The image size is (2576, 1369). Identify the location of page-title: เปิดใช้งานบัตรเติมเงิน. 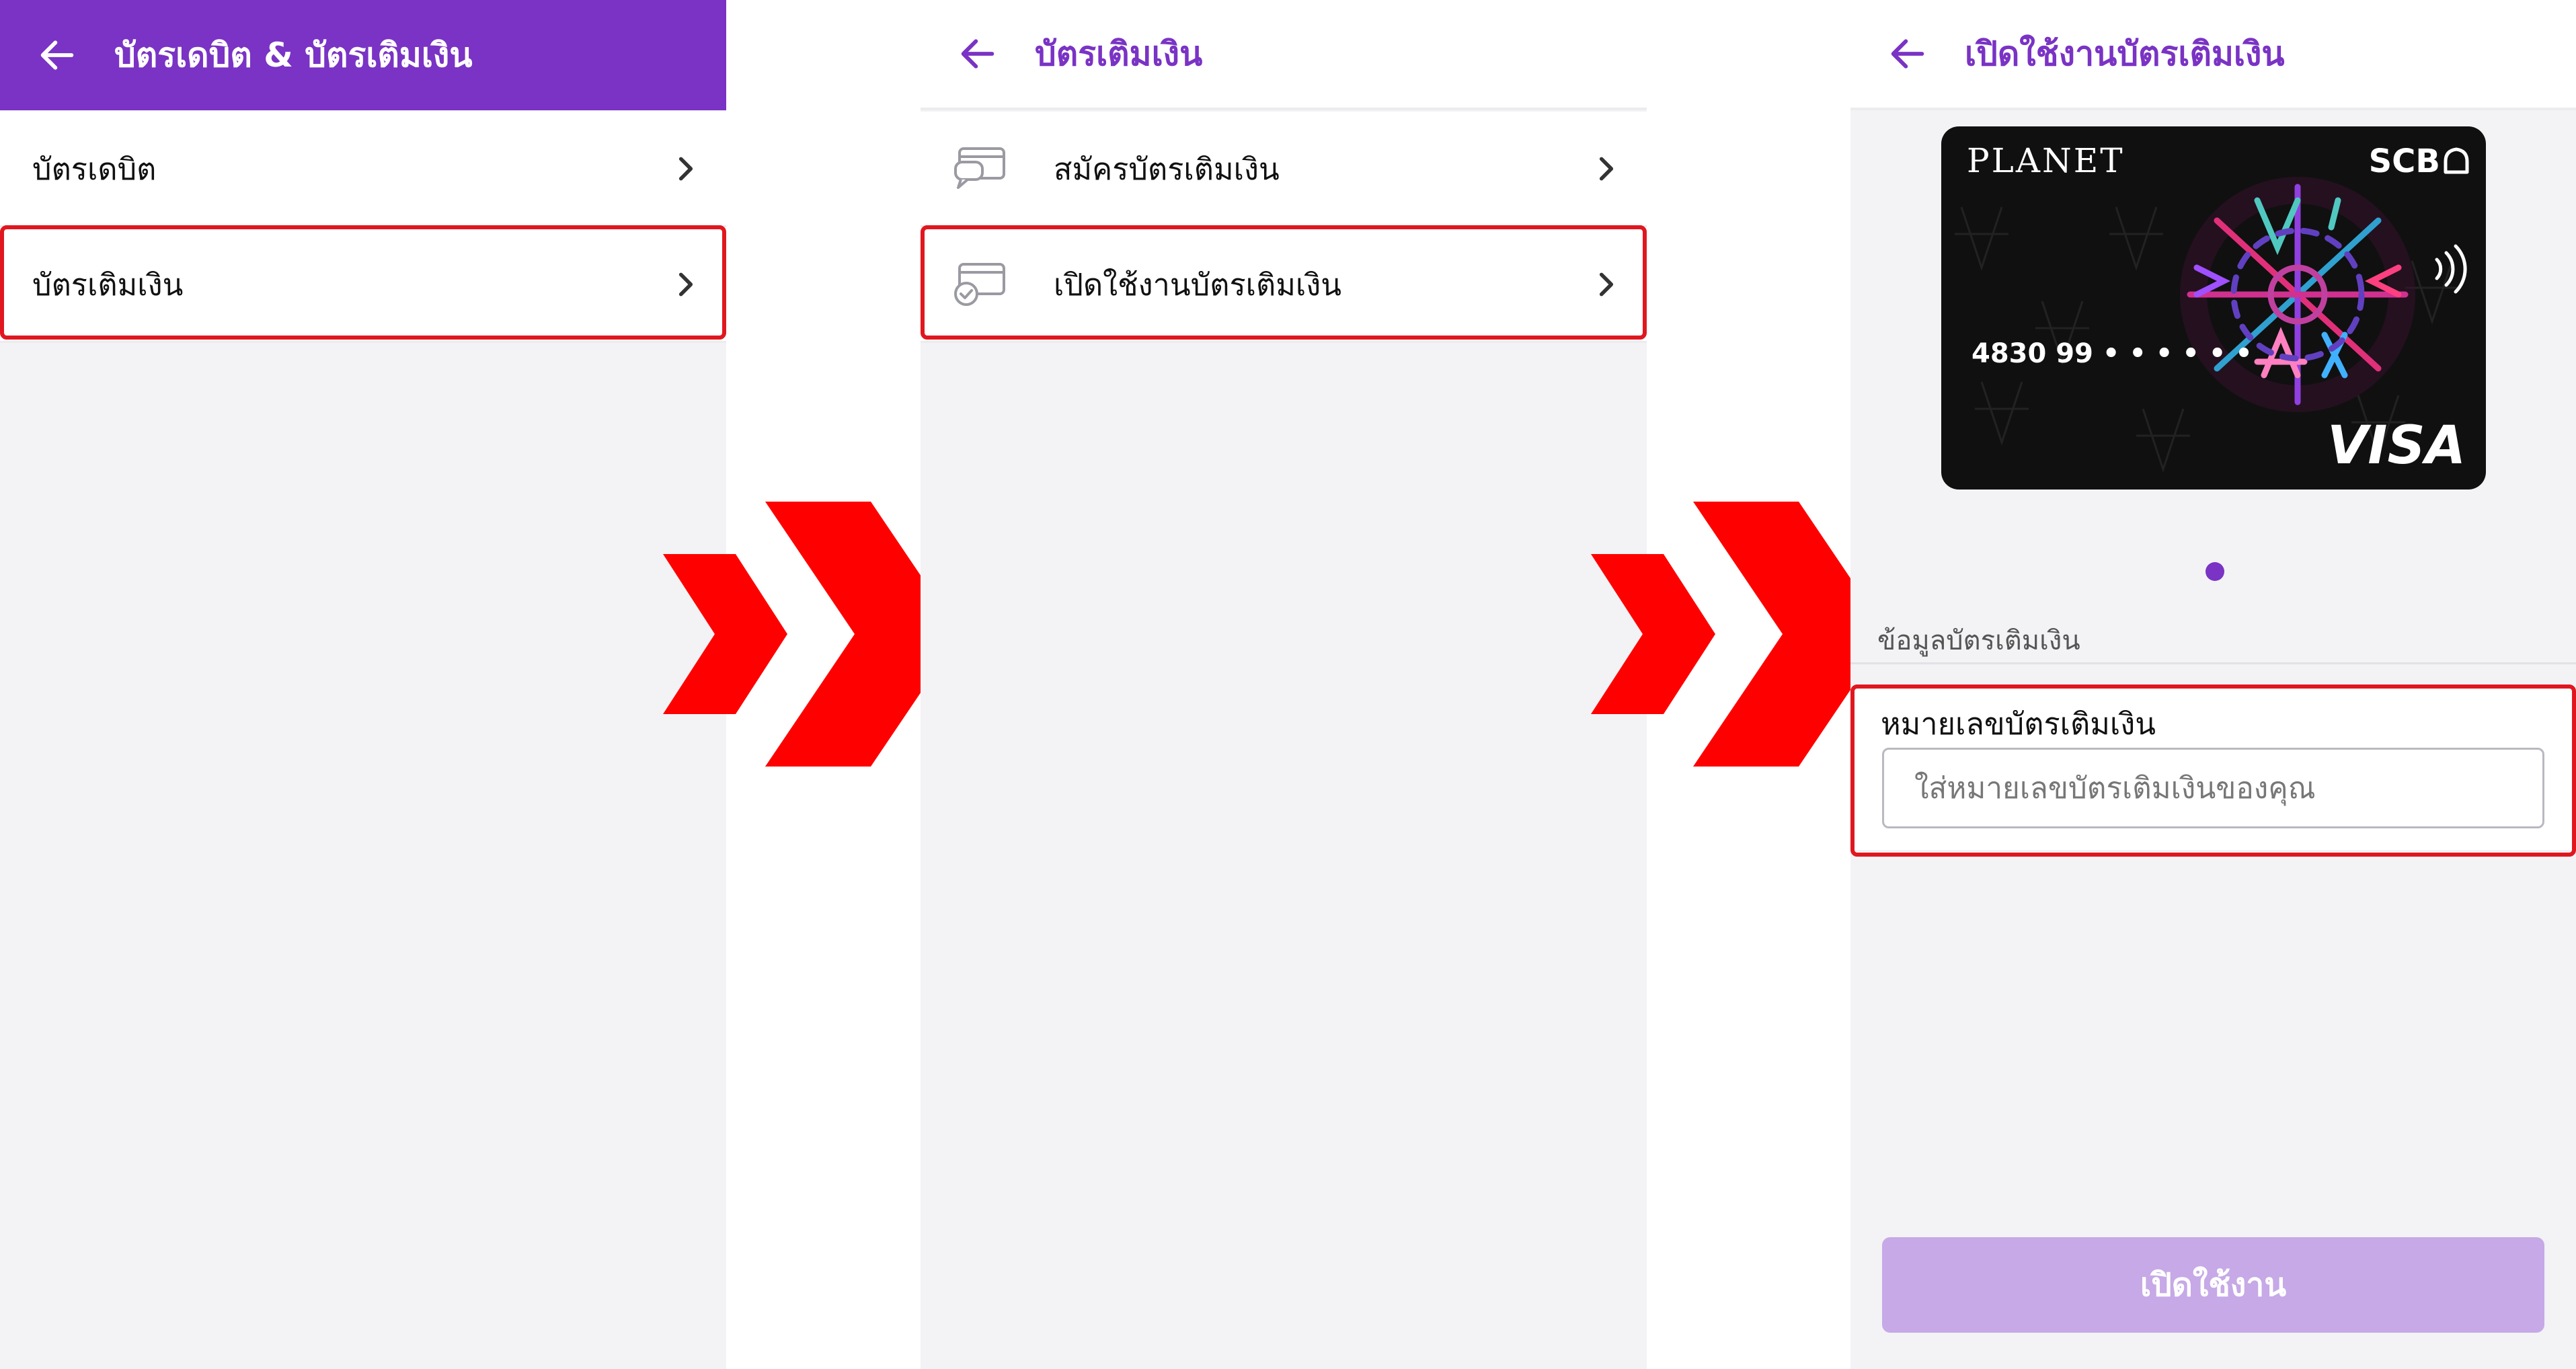
(2125, 53).